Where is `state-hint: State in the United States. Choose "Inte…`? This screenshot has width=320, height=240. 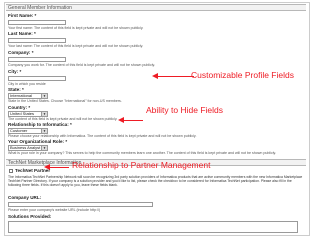
state-hint: State in the United States. Choose "Inte… is located at coordinates (65, 101).